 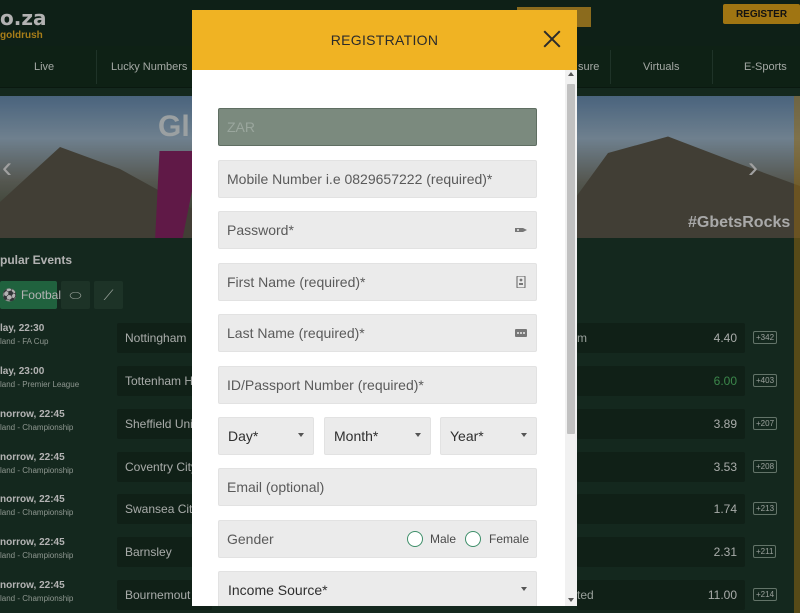 I want to click on currency-value: ZAR, so click(x=241, y=127).